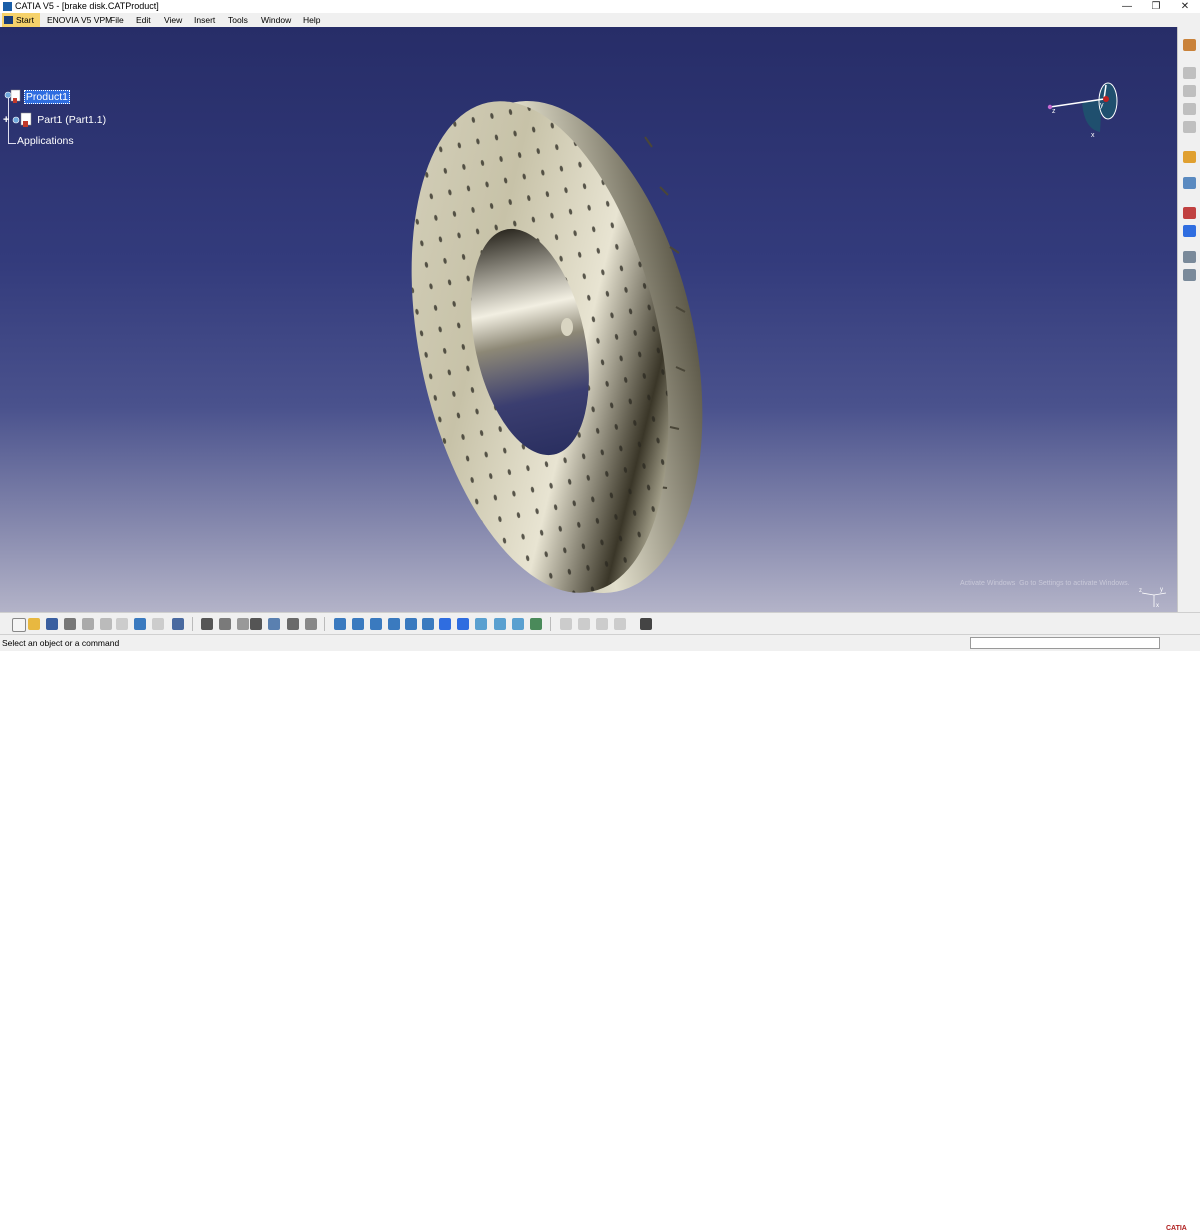  I want to click on update-icon, so click(1189, 231).